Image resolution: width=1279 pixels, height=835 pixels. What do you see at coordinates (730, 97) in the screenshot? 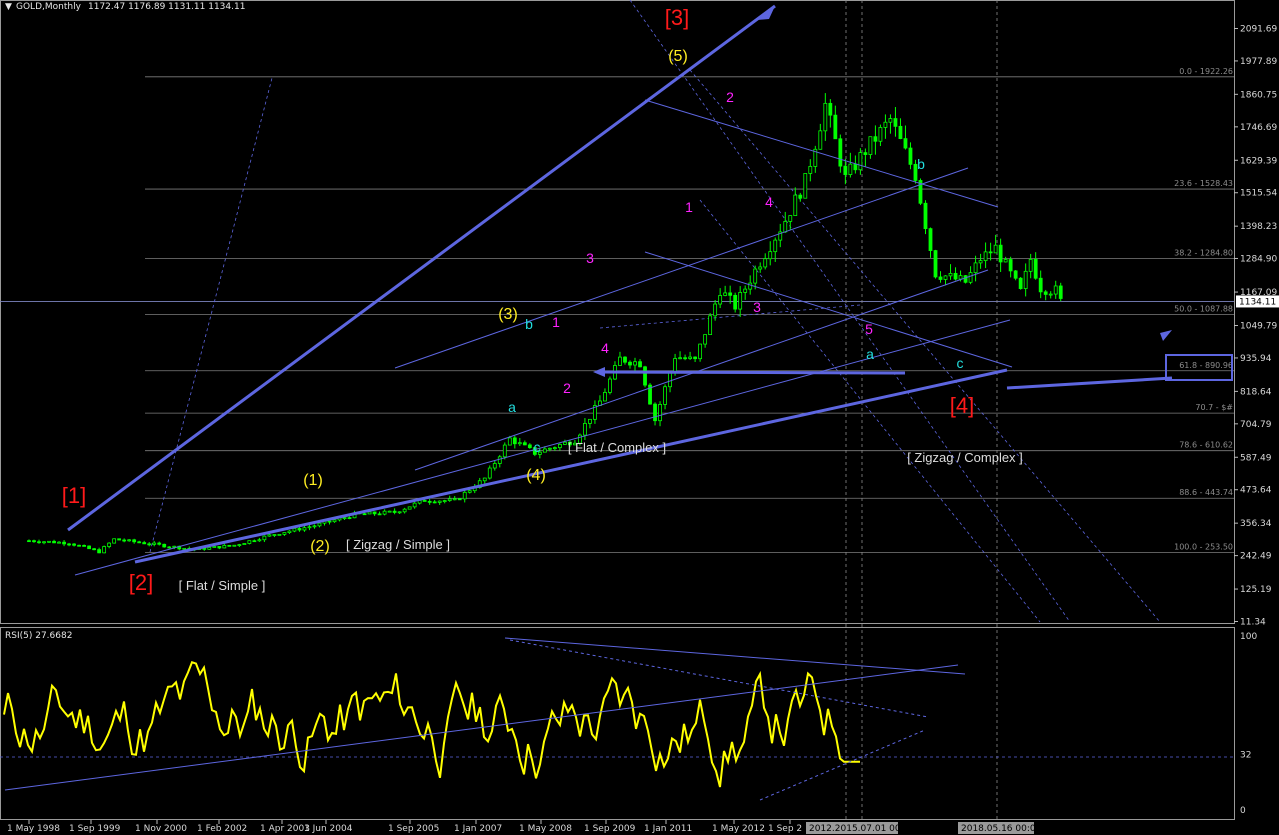
I see `minor-wave-label: 2` at bounding box center [730, 97].